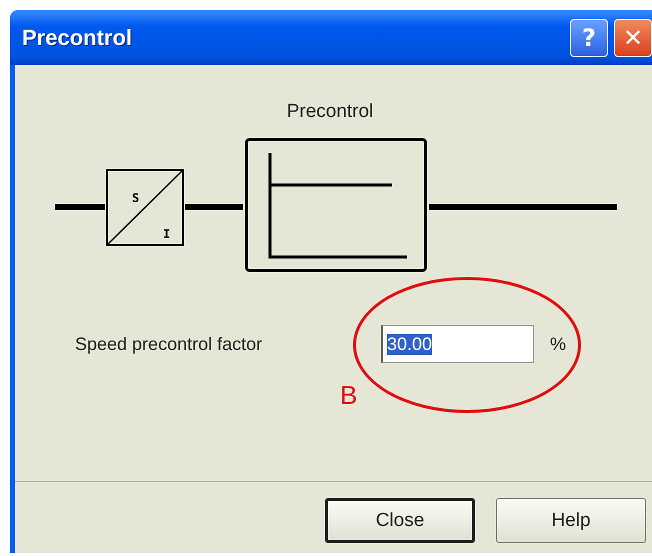  What do you see at coordinates (558, 344) in the screenshot?
I see `unit-label: %` at bounding box center [558, 344].